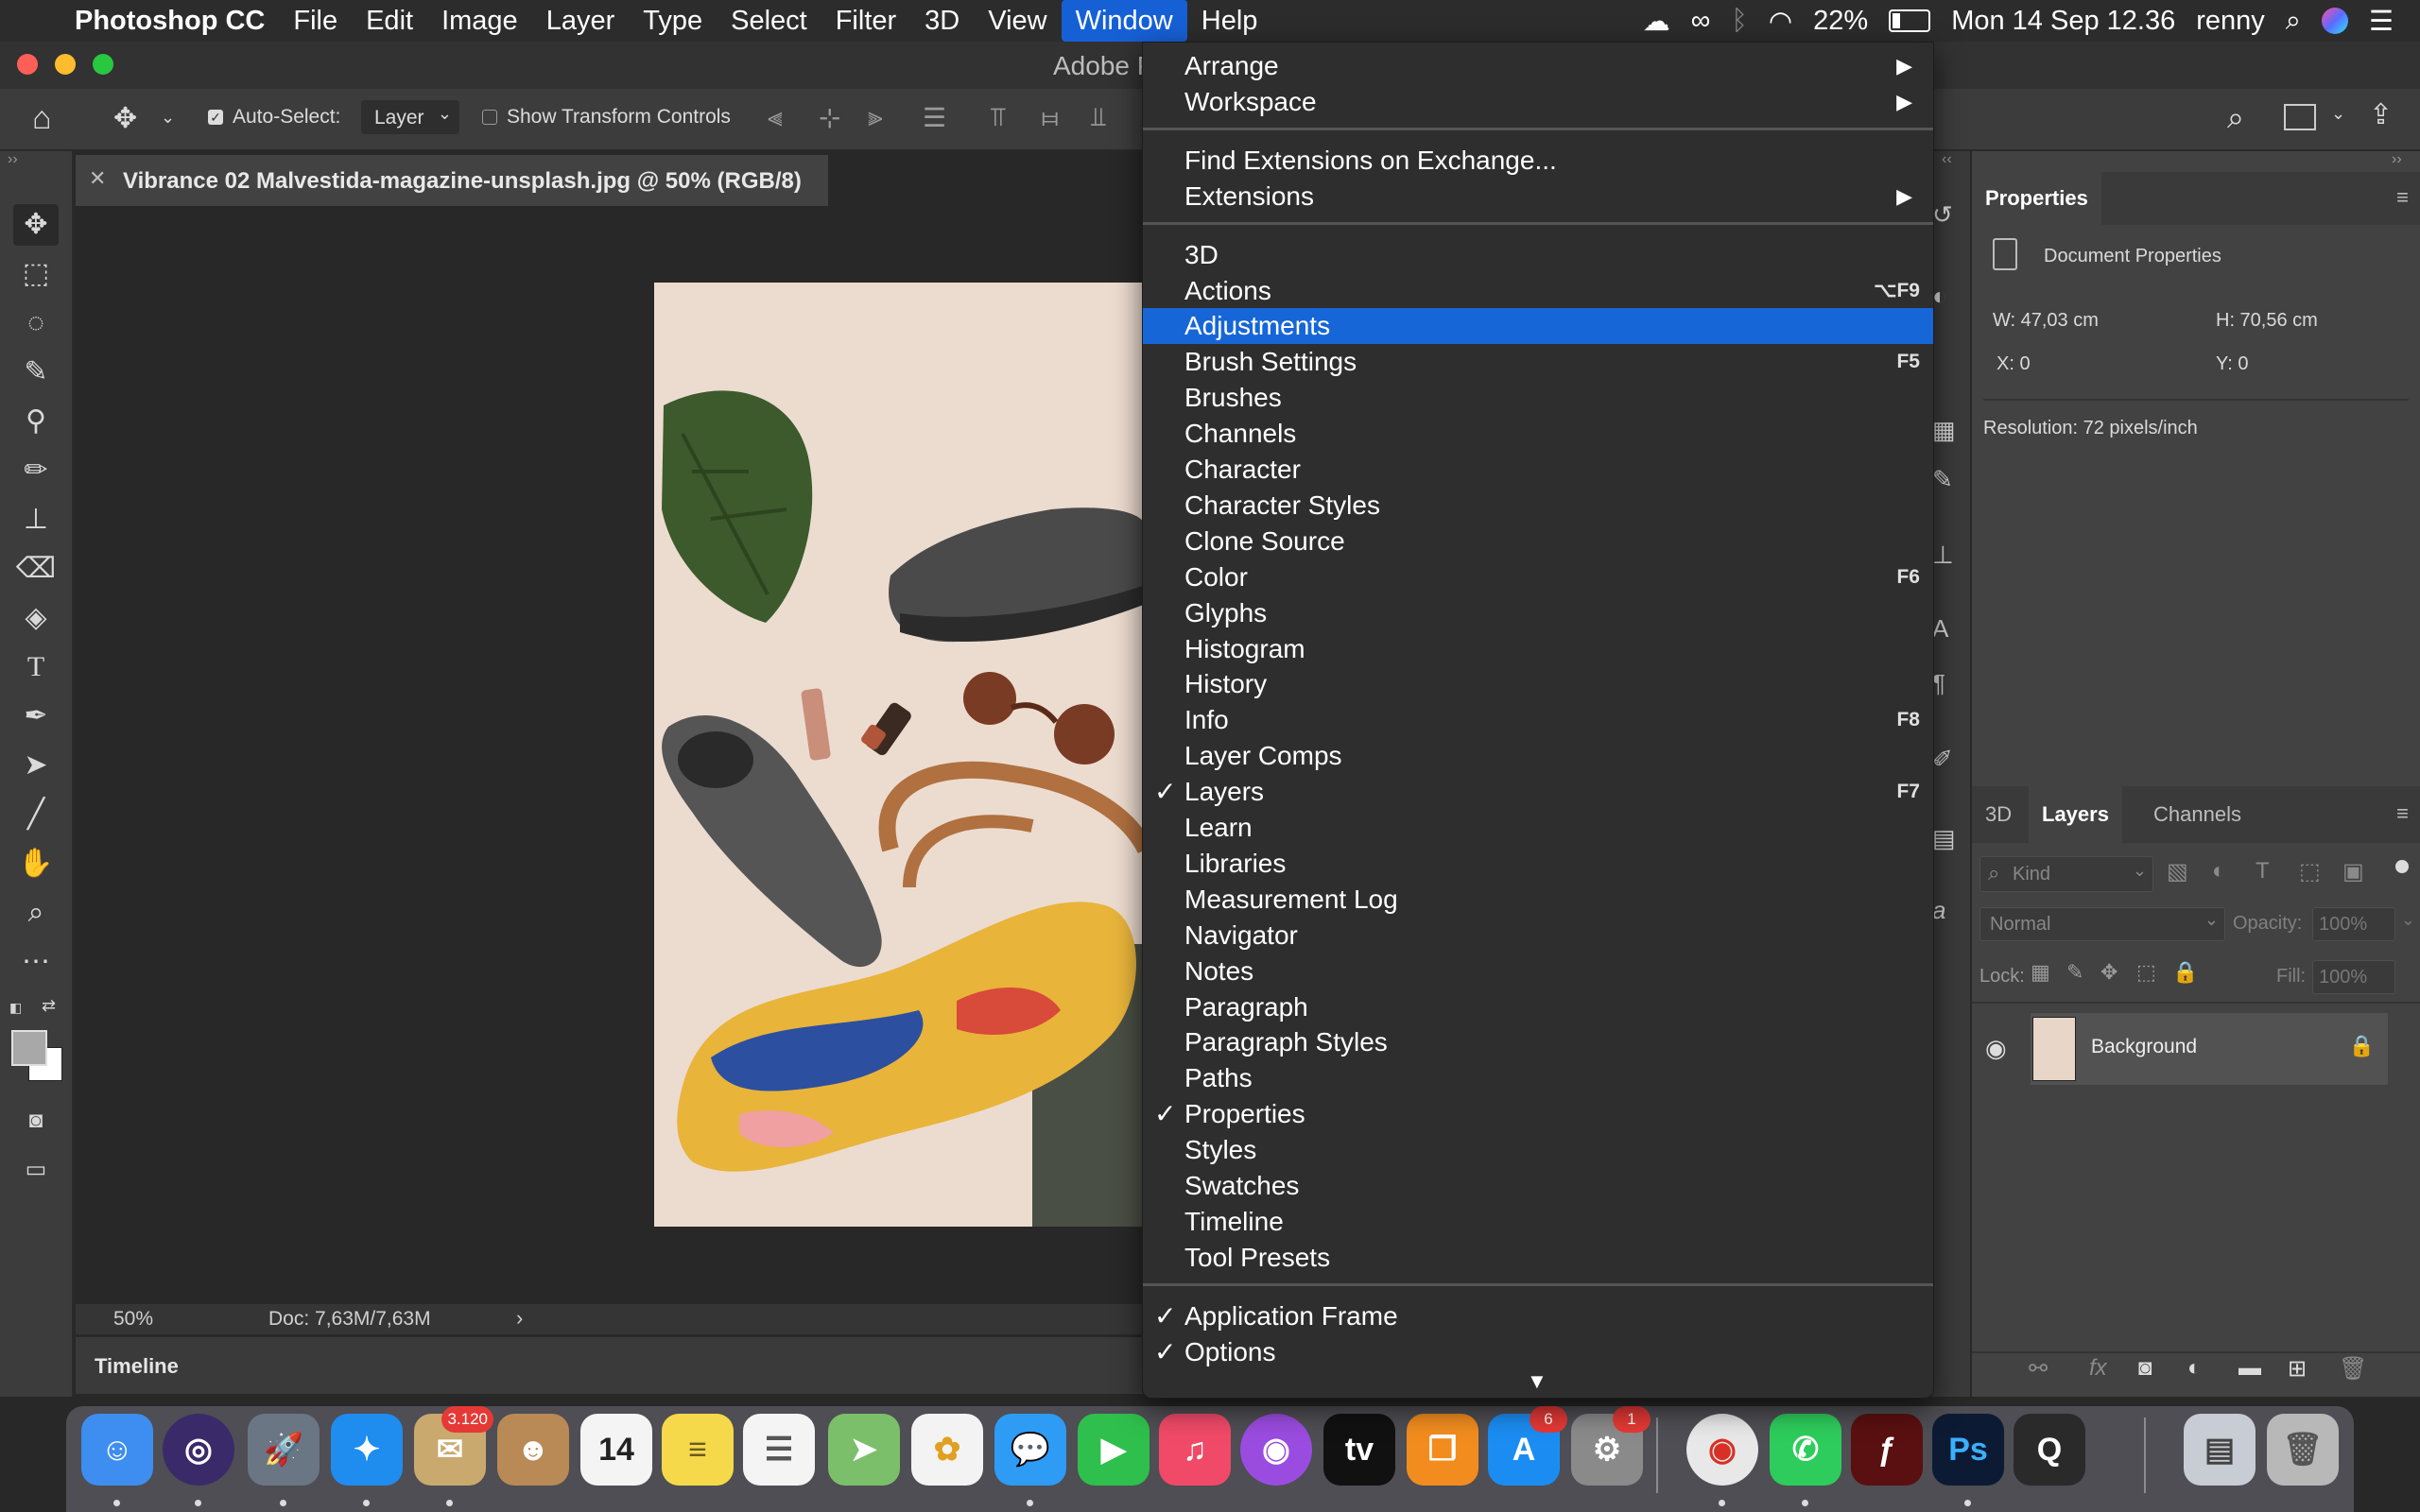 The height and width of the screenshot is (1512, 2420). What do you see at coordinates (2049, 1450) in the screenshot?
I see `quicktime-icon: Q` at bounding box center [2049, 1450].